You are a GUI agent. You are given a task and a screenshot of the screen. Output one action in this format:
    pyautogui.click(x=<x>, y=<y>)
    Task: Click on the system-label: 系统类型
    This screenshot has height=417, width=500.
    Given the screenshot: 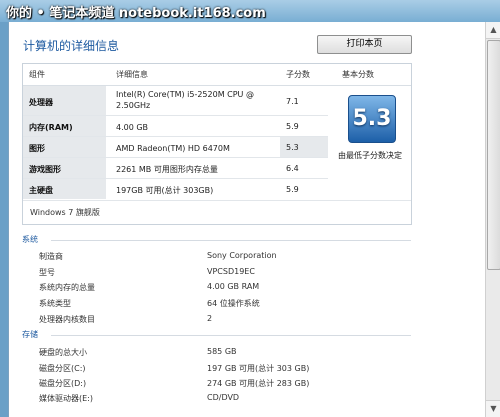 What is the action you would take?
    pyautogui.click(x=55, y=303)
    